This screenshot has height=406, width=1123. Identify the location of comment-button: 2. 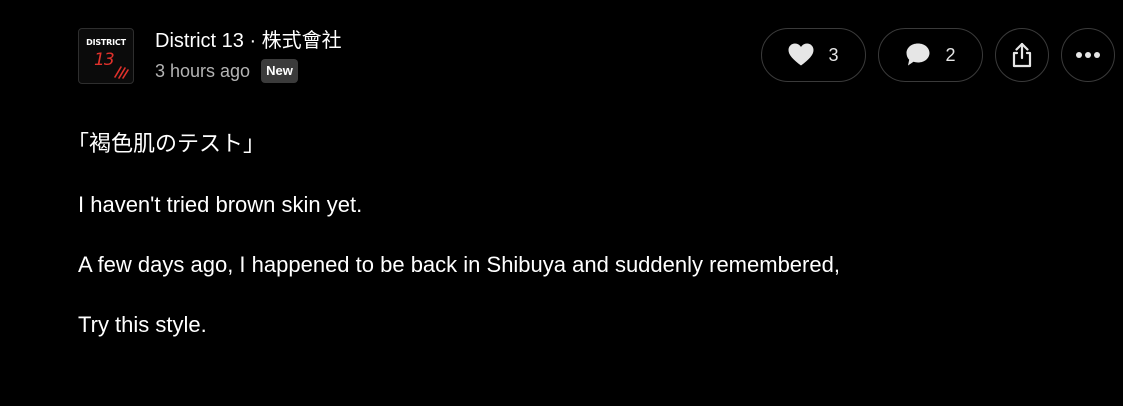
(930, 55).